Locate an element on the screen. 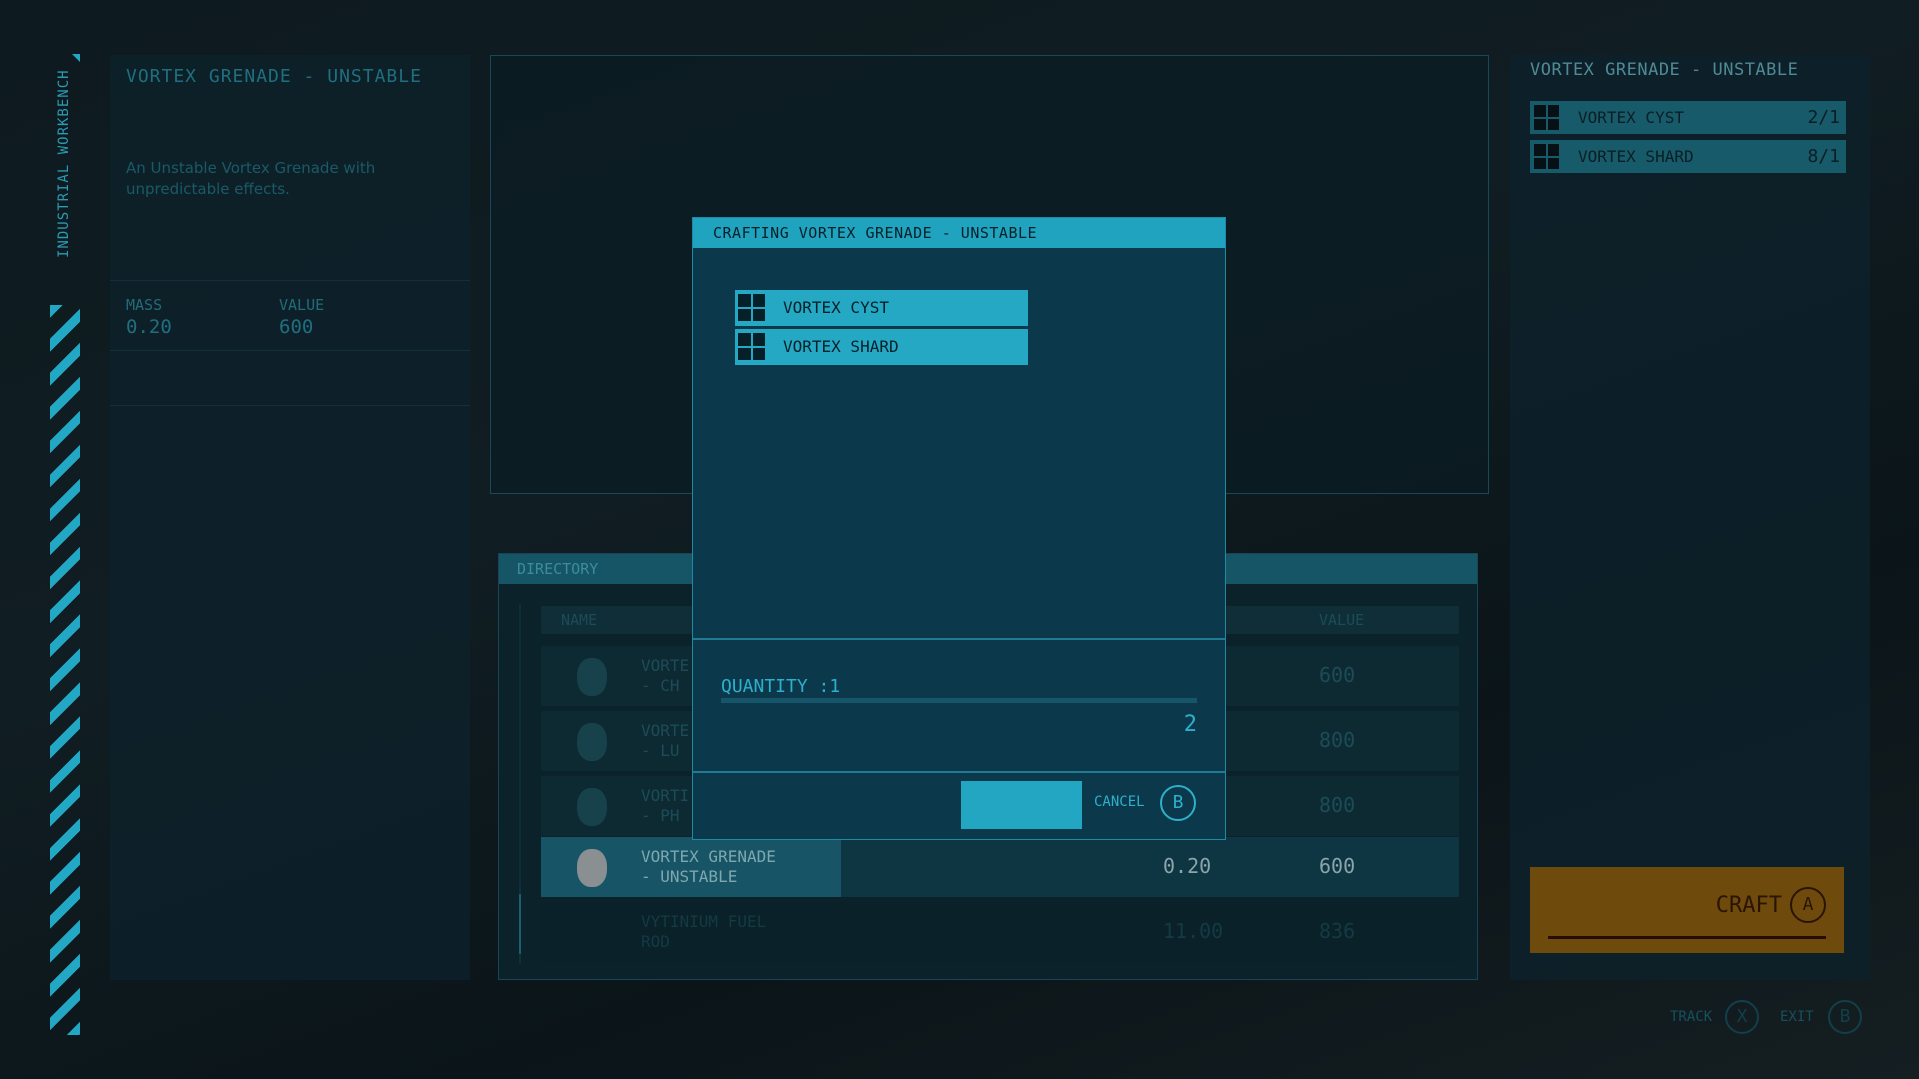 This screenshot has height=1079, width=1919. craft-button: CRAFT A is located at coordinates (1687, 910).